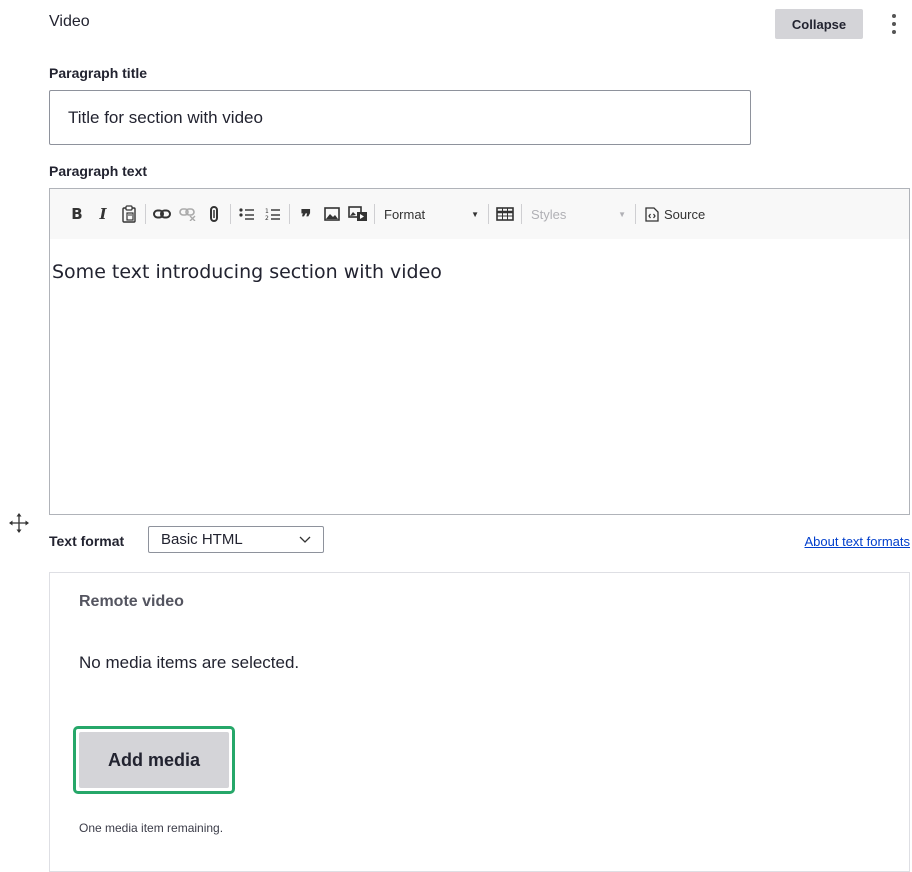 The image size is (912, 872). I want to click on paste-text-icon, so click(129, 214).